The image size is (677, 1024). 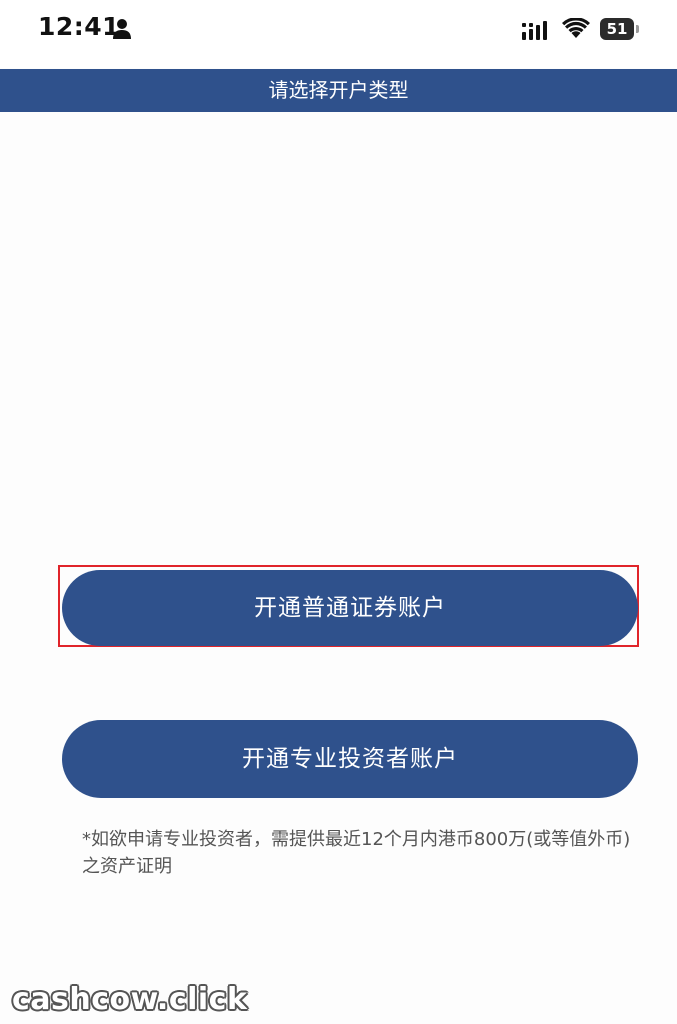 What do you see at coordinates (534, 30) in the screenshot?
I see `signal-icon` at bounding box center [534, 30].